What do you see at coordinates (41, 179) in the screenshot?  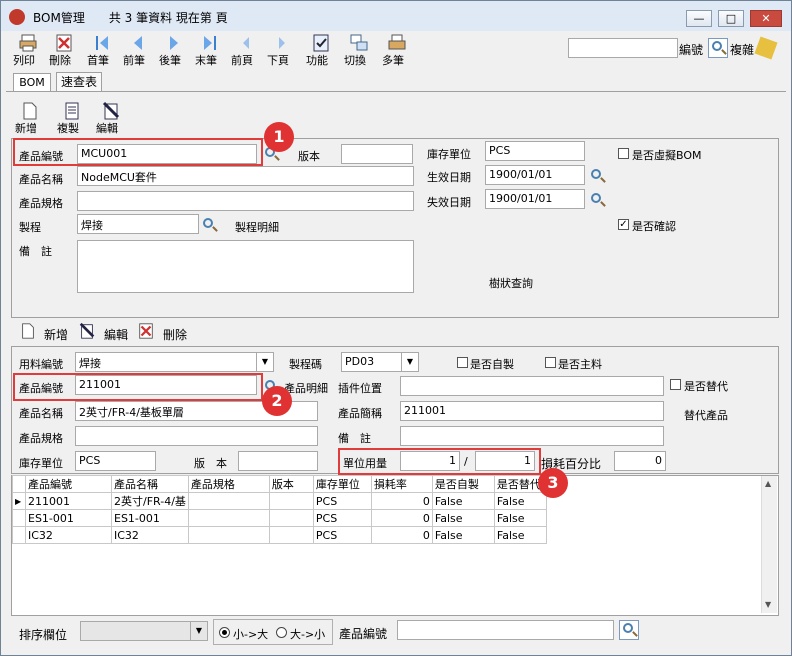 I see `header-name-label: 產品名稱` at bounding box center [41, 179].